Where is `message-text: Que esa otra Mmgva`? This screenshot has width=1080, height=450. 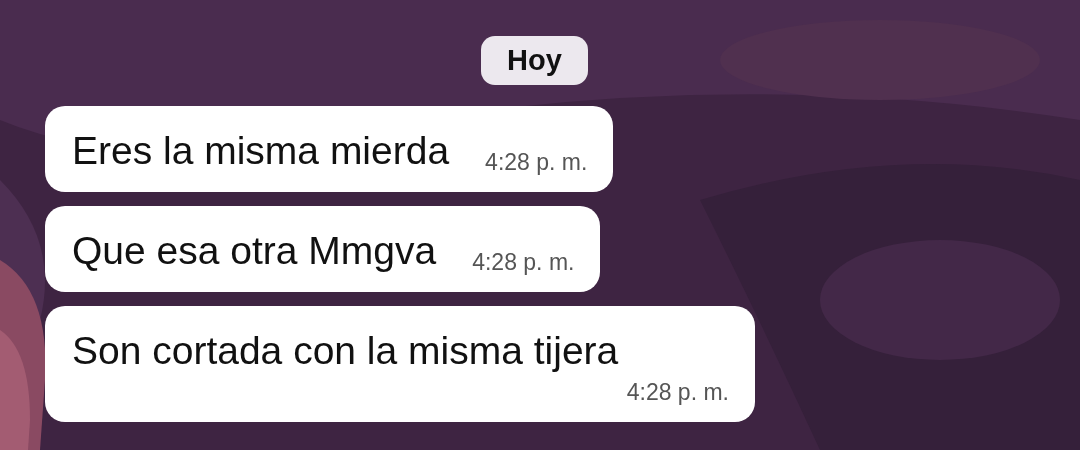
message-text: Que esa otra Mmgva is located at coordinates (254, 251).